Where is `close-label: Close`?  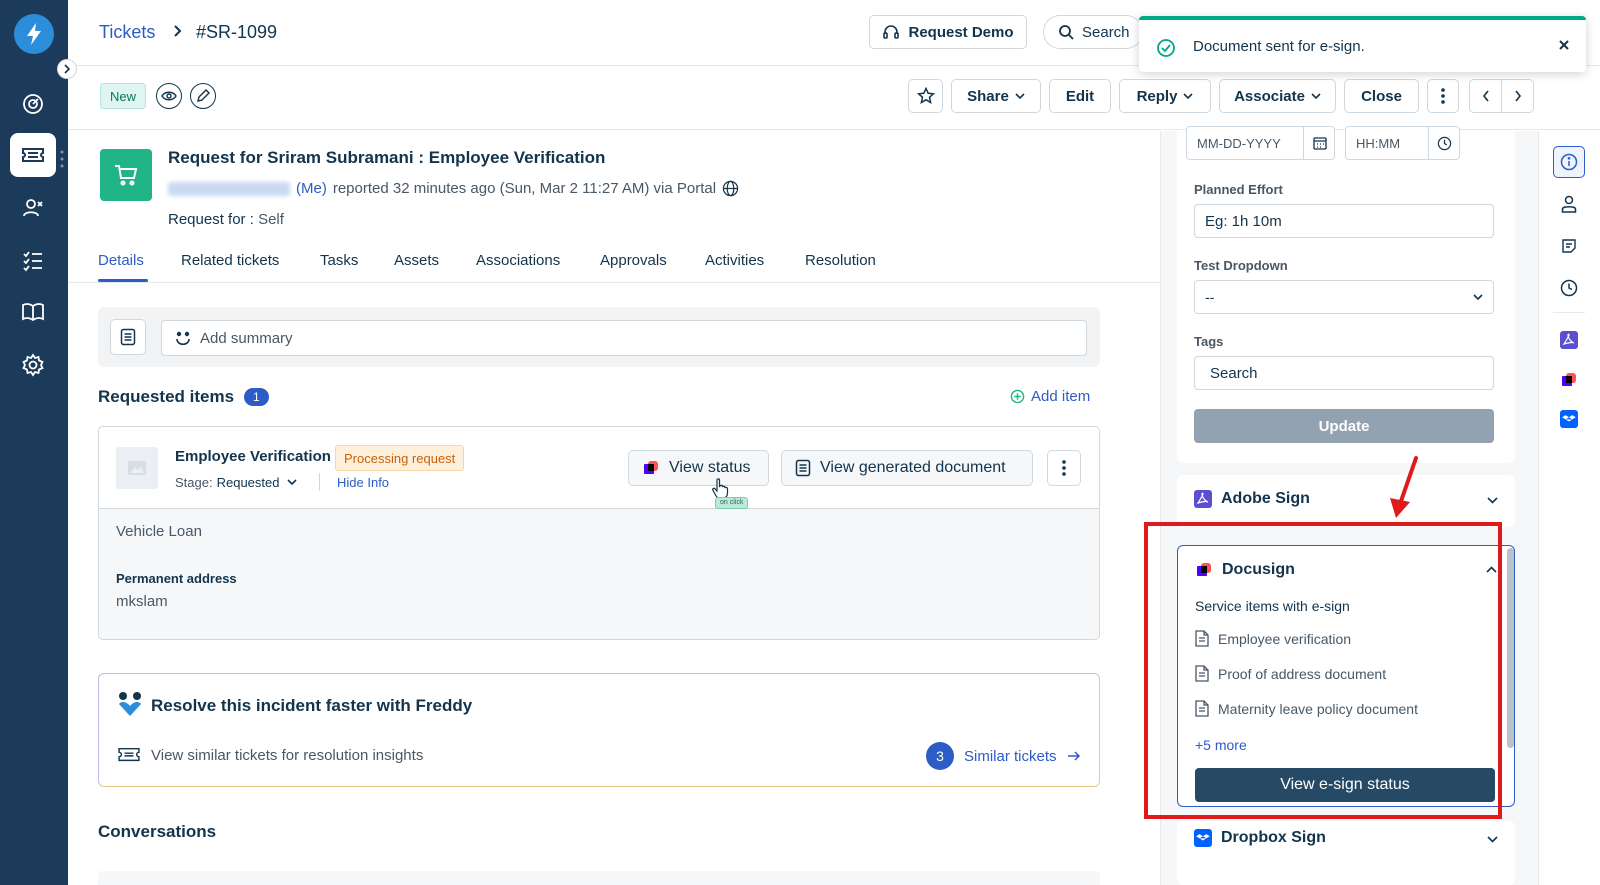 close-label: Close is located at coordinates (1381, 96).